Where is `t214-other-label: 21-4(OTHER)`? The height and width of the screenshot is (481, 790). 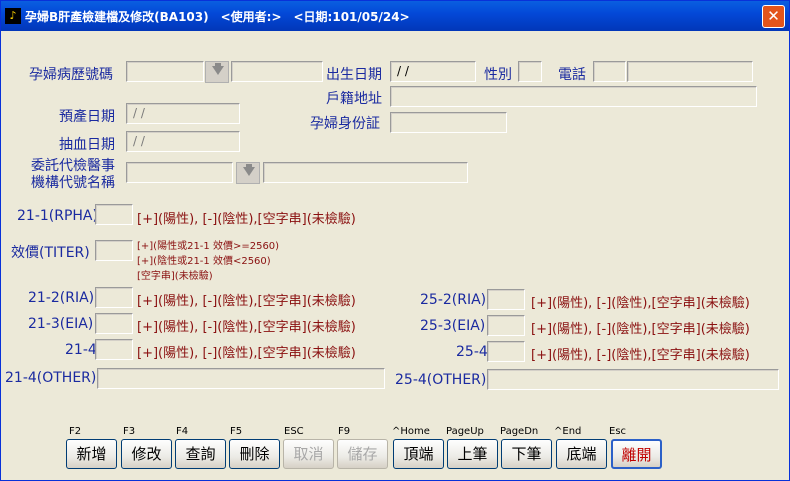
t214-other-label: 21-4(OTHER) is located at coordinates (51, 378).